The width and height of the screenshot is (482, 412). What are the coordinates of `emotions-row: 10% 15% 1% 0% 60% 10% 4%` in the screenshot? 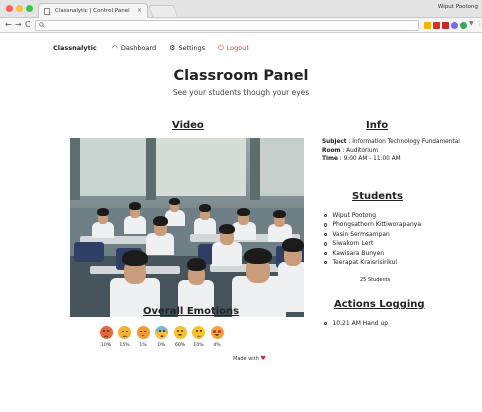 It's located at (161, 337).